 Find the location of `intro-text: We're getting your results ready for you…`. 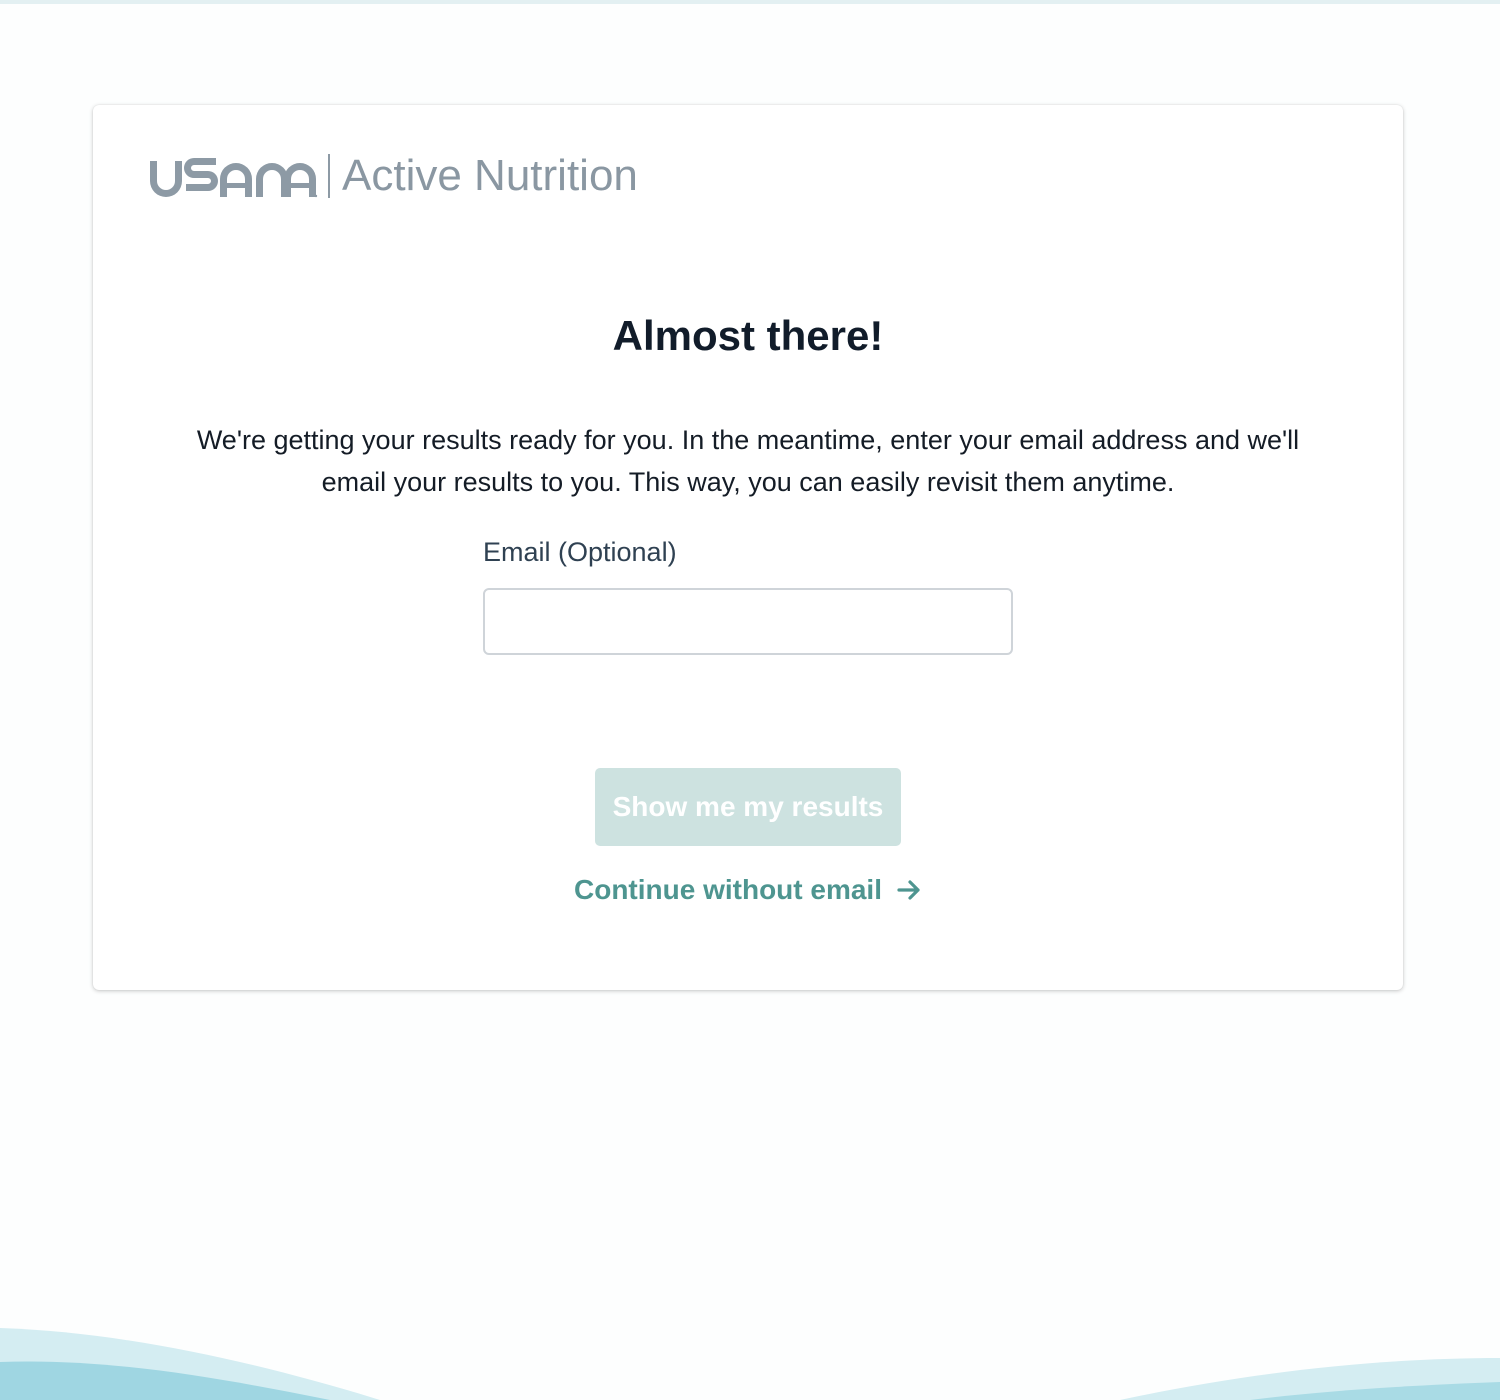

intro-text: We're getting your results ready for you… is located at coordinates (748, 461).